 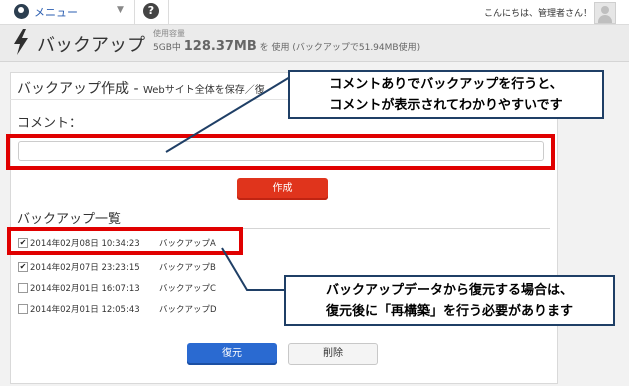 I want to click on restore-callout: バックアップデータから復元する場合は、 復元後に「再構築」を行う必要があります, so click(x=449, y=300).